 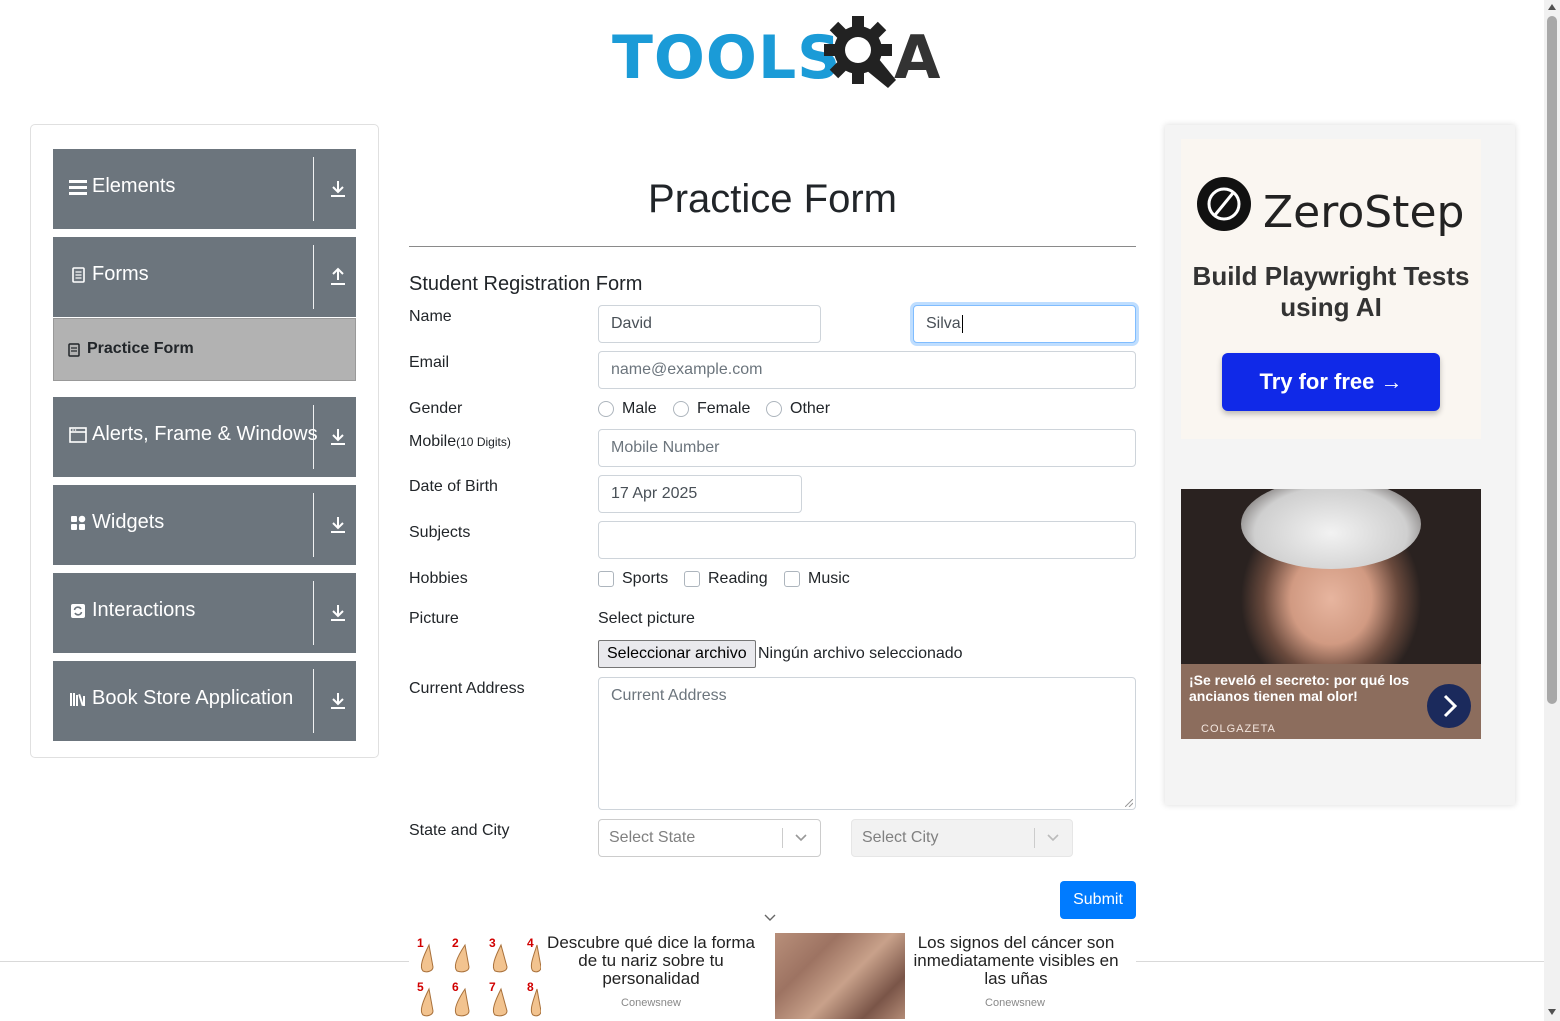 I want to click on next-arrow-button, so click(x=1449, y=706).